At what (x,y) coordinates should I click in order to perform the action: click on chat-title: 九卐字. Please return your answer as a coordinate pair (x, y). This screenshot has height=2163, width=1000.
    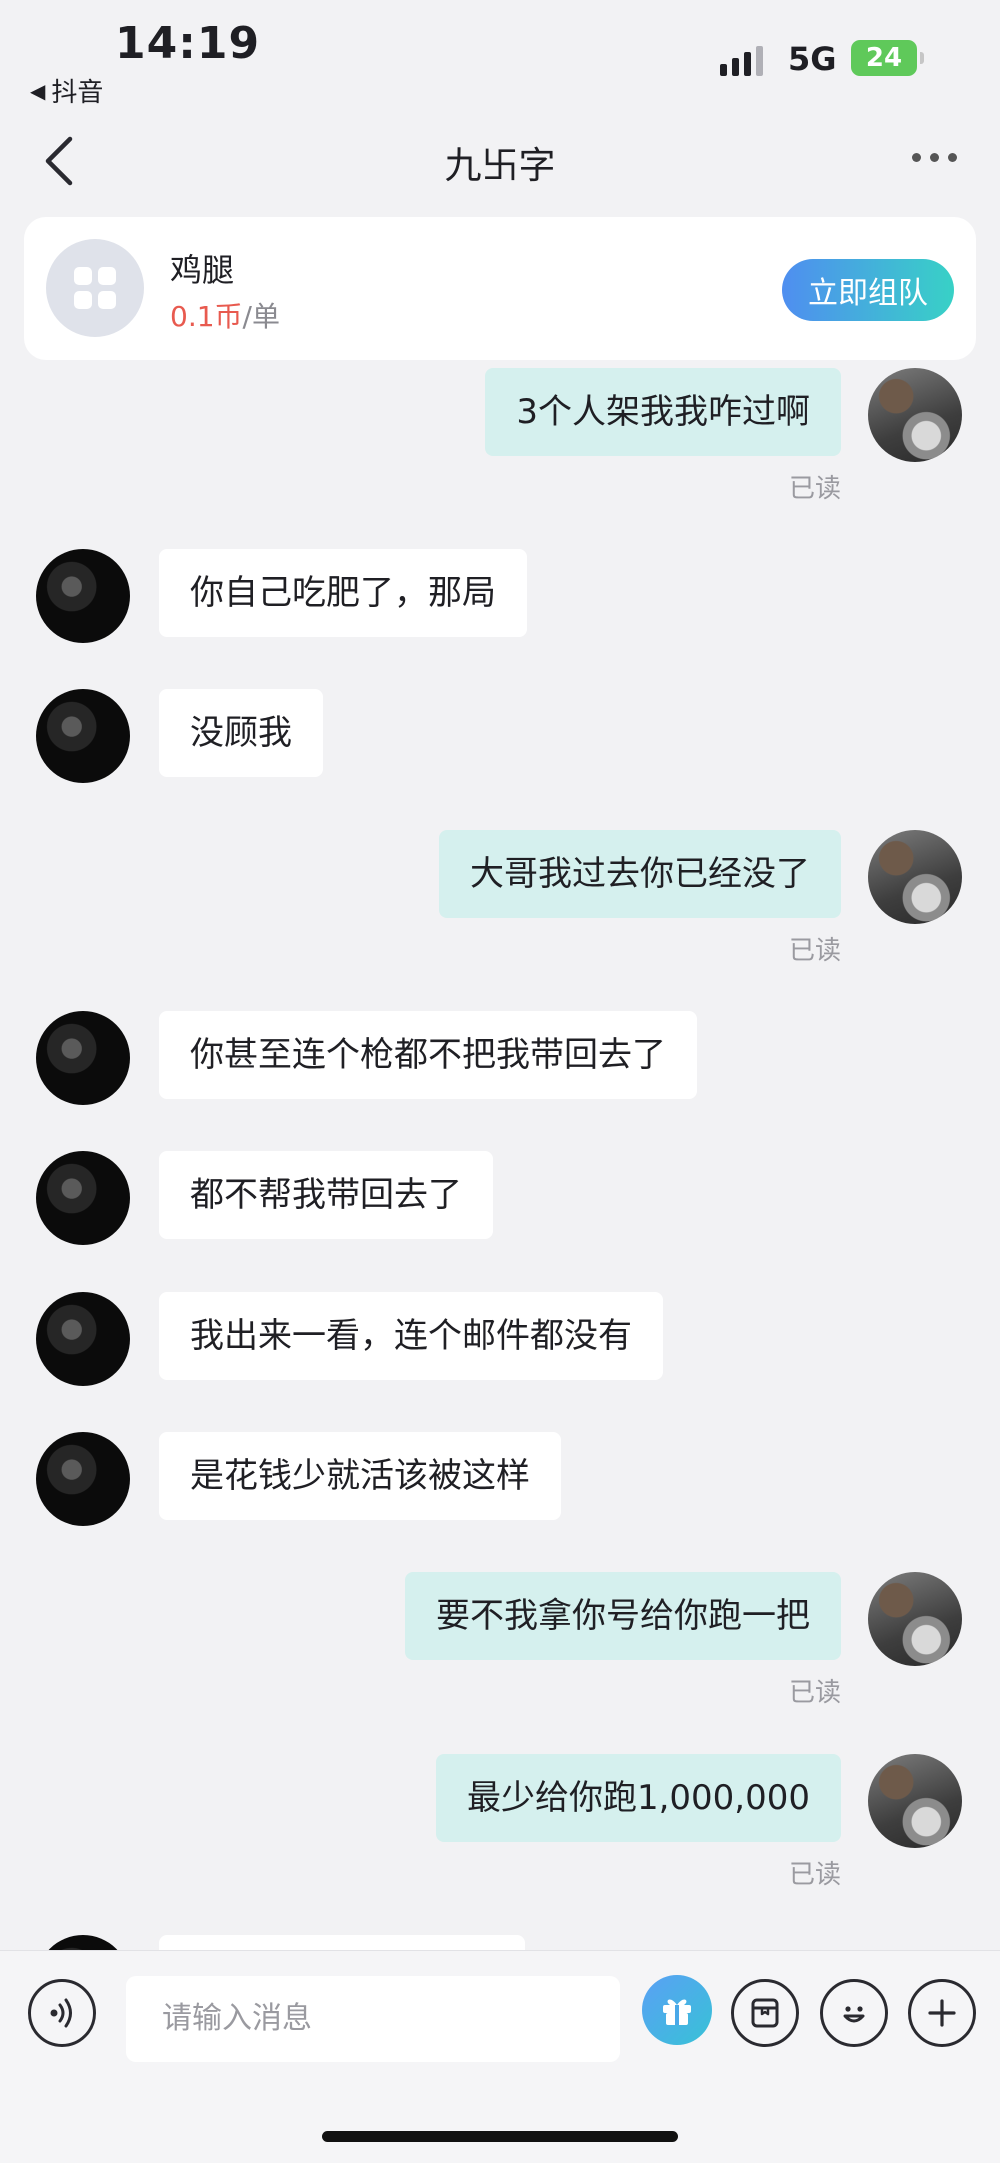
    Looking at the image, I should click on (500, 165).